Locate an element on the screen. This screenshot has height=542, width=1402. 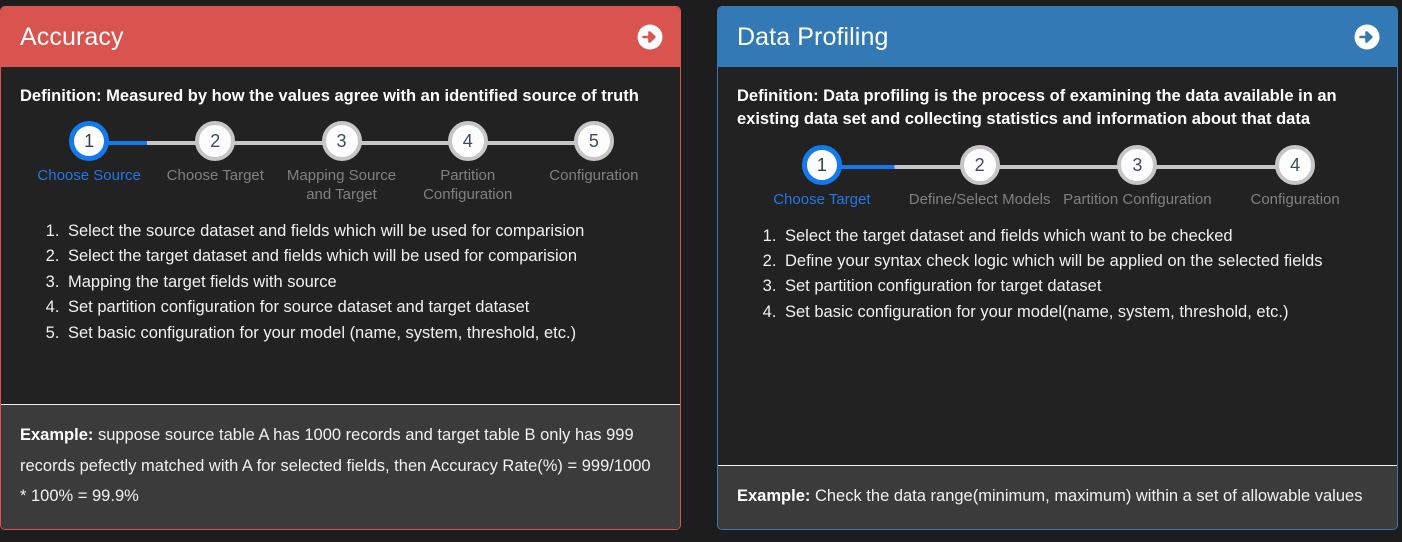
card-accuracy-header: Accuracy is located at coordinates (340, 37).